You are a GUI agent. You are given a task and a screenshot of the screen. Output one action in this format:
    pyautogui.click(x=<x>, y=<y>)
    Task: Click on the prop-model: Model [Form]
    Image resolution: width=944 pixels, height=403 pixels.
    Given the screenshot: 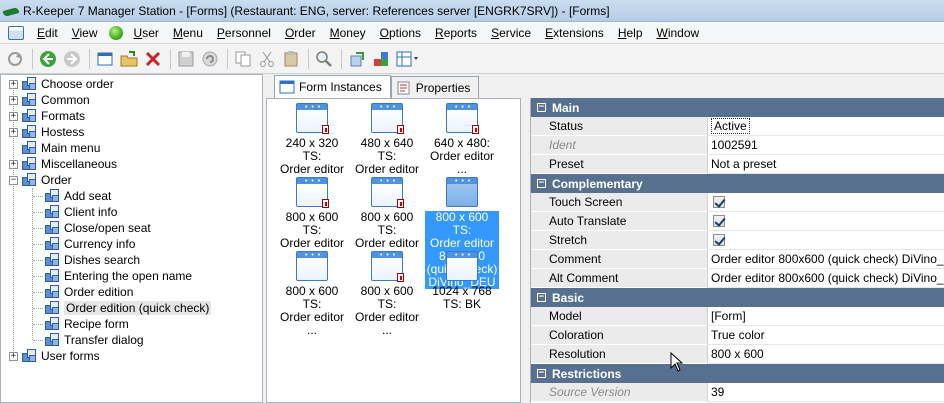 What is the action you would take?
    pyautogui.click(x=737, y=316)
    